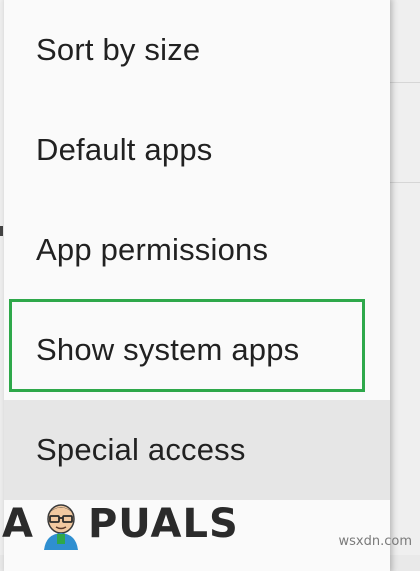 This screenshot has width=420, height=571. I want to click on menu-item-label: Special access, so click(141, 449).